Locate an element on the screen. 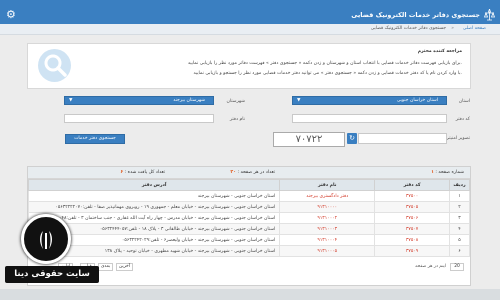  name-label: نام دفتر is located at coordinates (237, 119).